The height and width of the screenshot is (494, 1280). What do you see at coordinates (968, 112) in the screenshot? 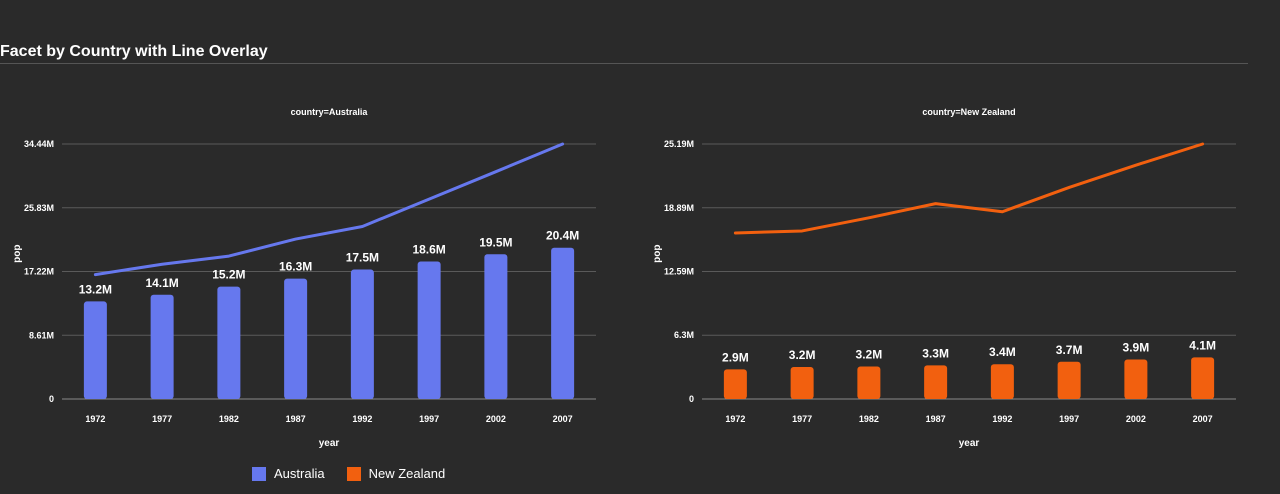
I see `facet-title: country=New Zealand` at bounding box center [968, 112].